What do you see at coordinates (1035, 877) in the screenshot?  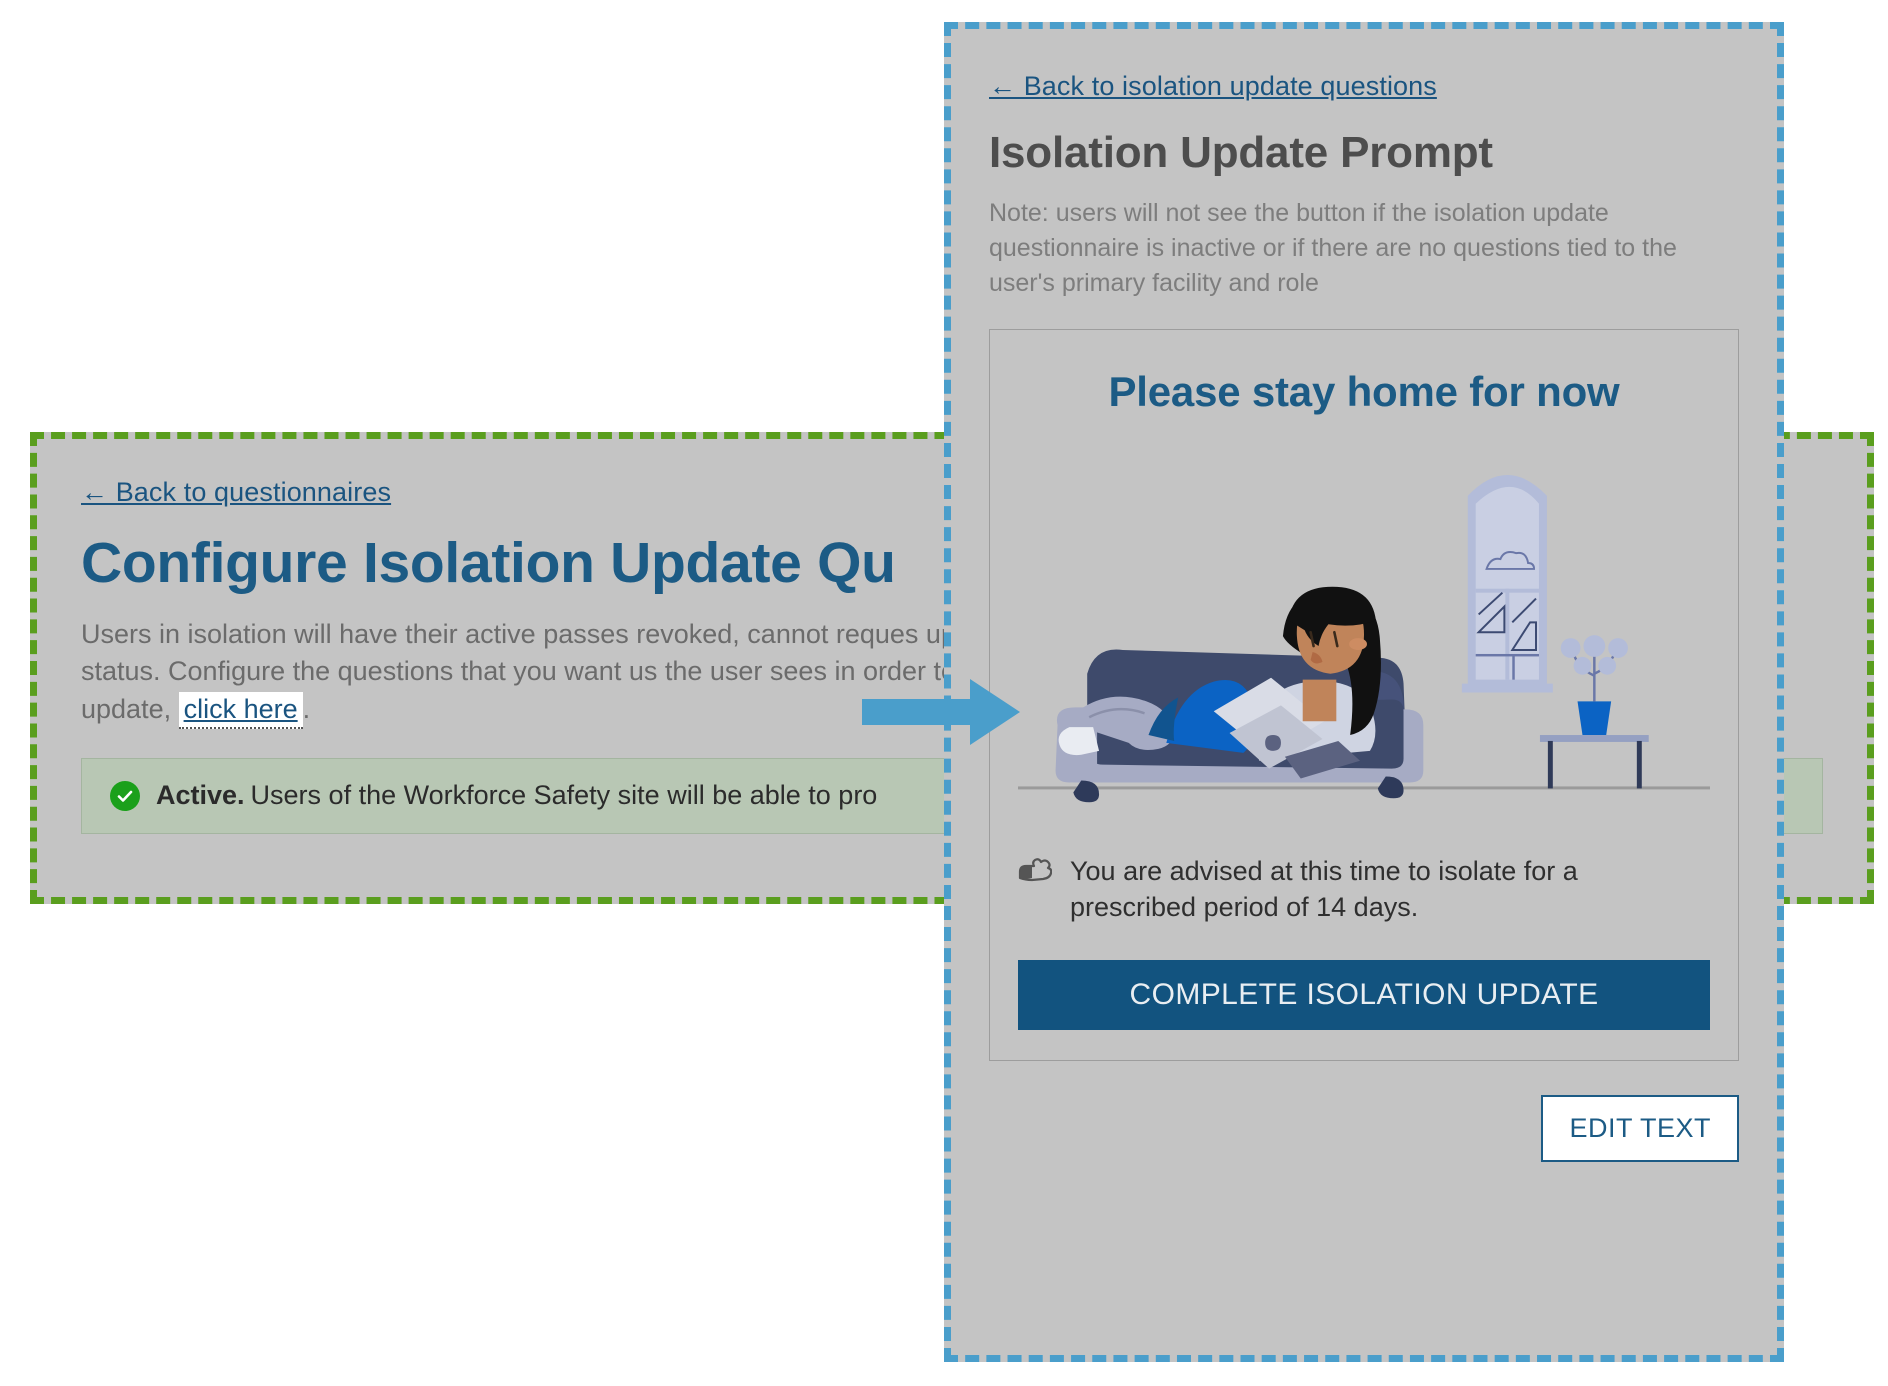 I see `pointing-hand-icon` at bounding box center [1035, 877].